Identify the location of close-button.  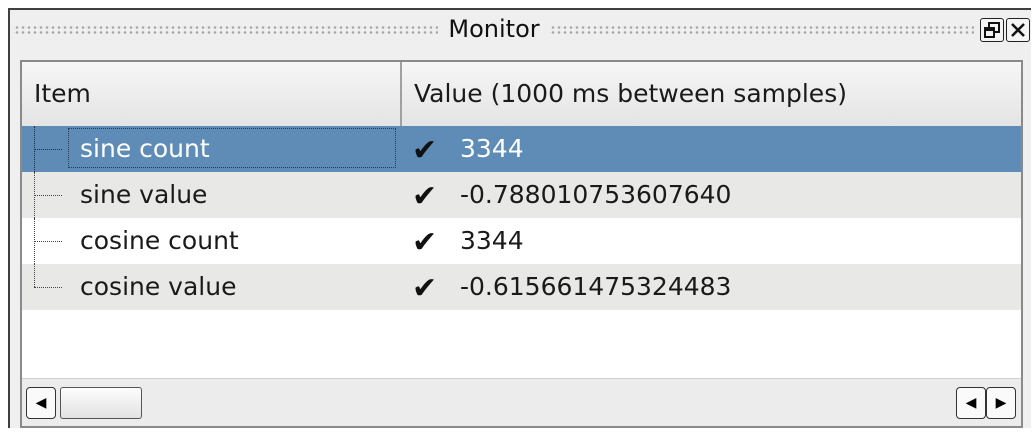
(1018, 30).